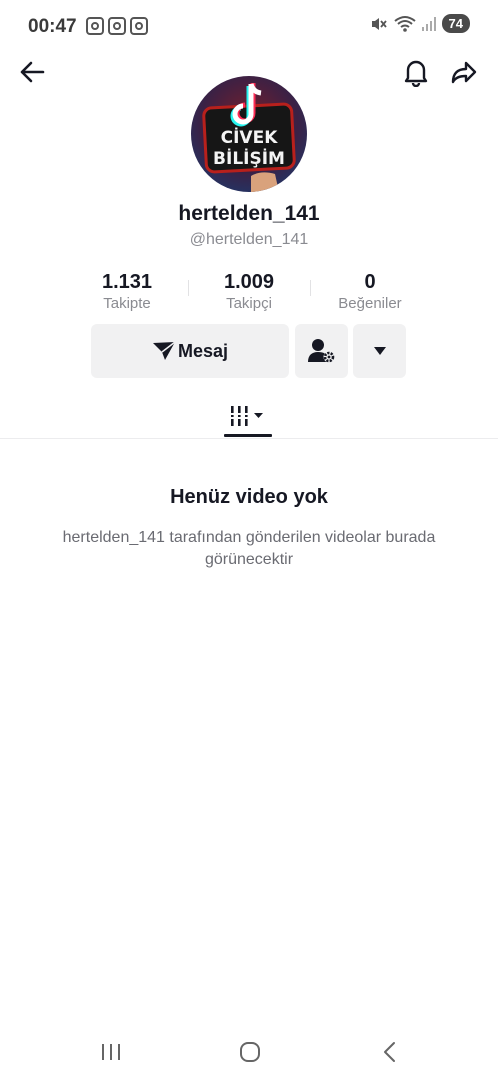 The image size is (498, 1080). I want to click on message-button: Mesaj, so click(190, 351).